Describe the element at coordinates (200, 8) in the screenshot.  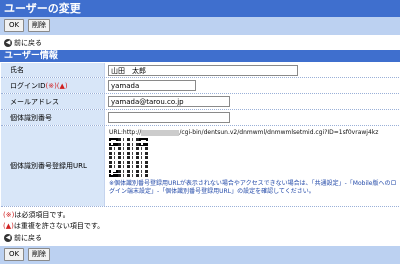
I see `page-title: ユーザーの変更` at that location.